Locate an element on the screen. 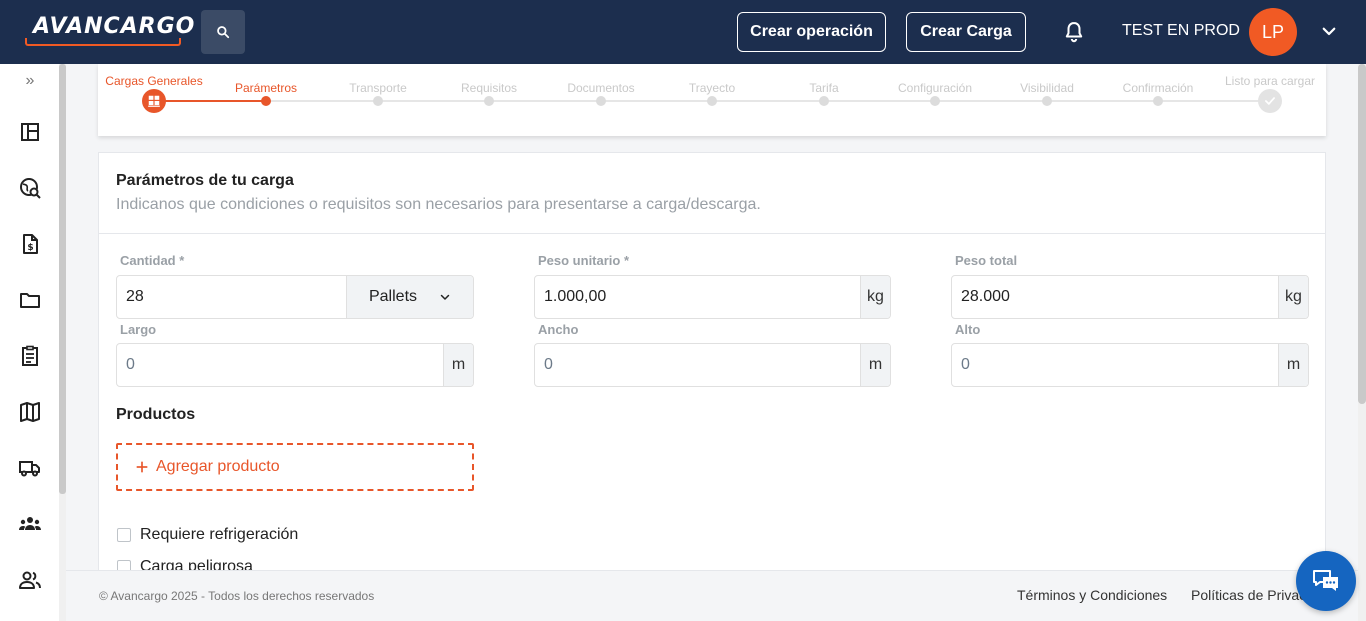 The image size is (1366, 621). bell-icon is located at coordinates (1074, 32).